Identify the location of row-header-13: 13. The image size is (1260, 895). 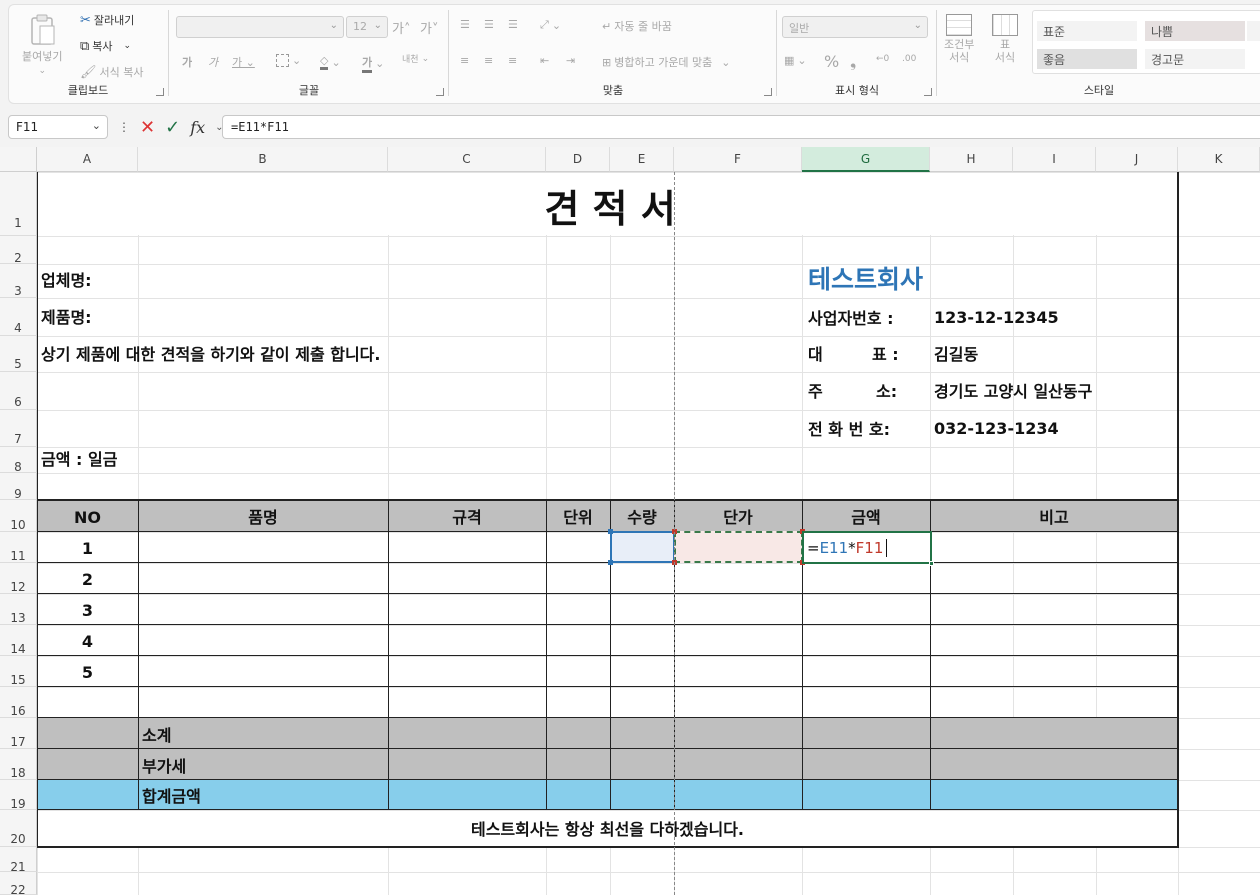
(18, 609).